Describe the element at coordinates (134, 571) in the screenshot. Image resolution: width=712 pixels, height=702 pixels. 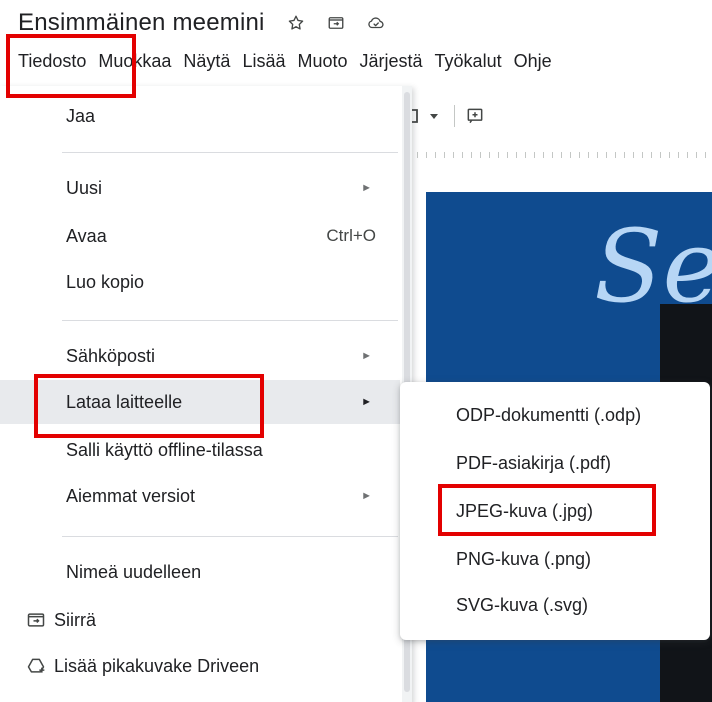
I see `menu-item-label: Nimeä uudelleen` at that location.